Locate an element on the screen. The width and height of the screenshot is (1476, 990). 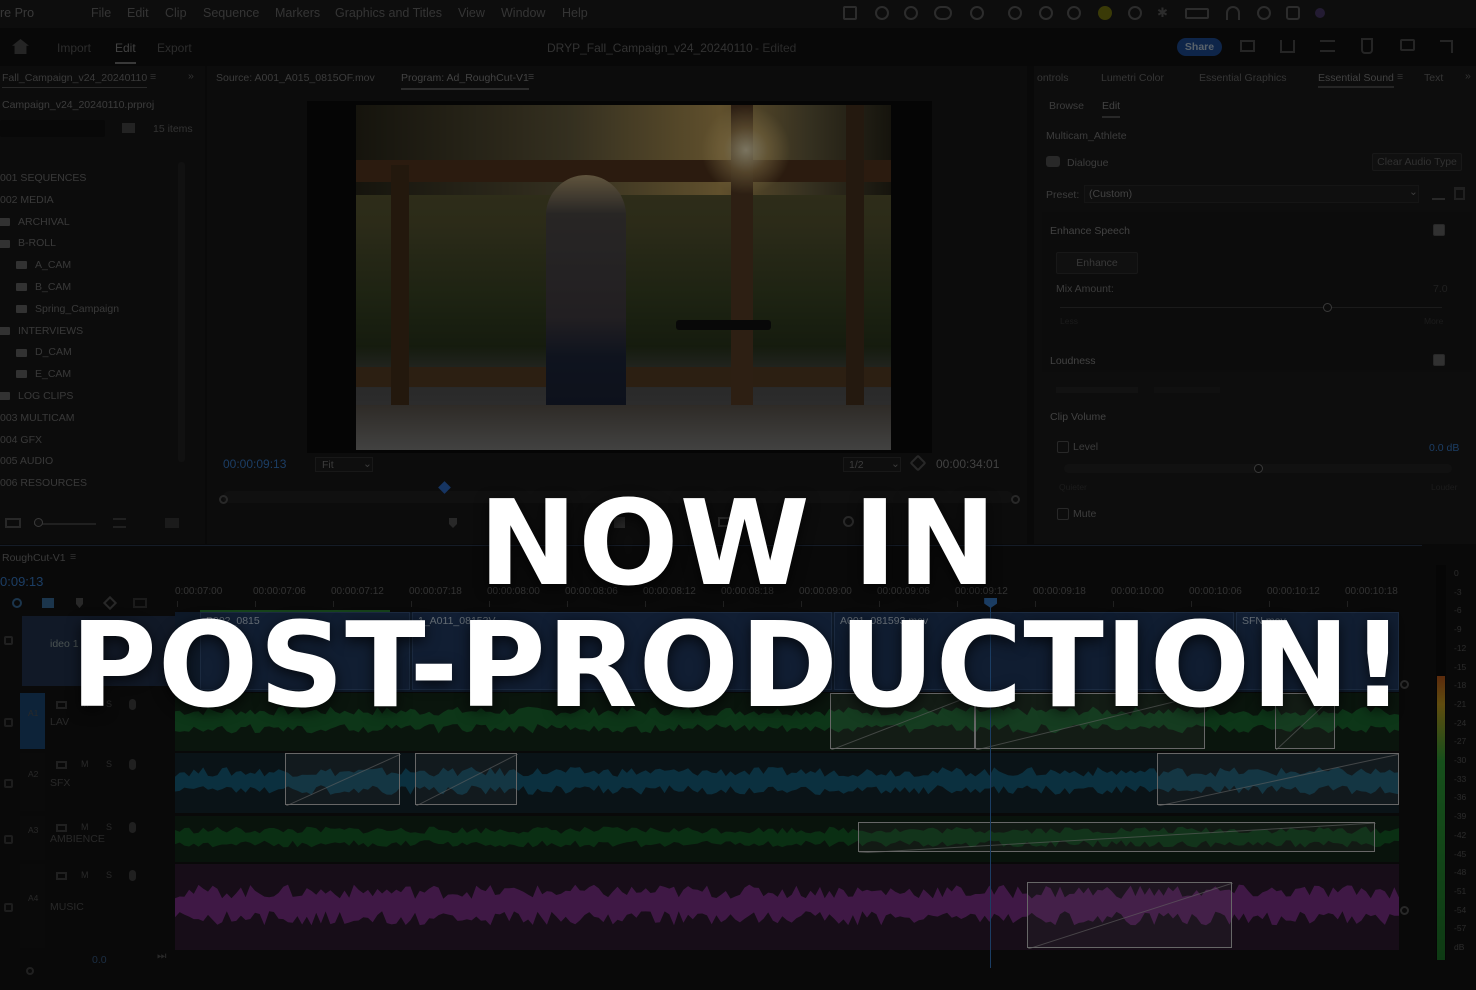
clear-audio-type-button: Clear Audio Type is located at coordinates (1417, 162).